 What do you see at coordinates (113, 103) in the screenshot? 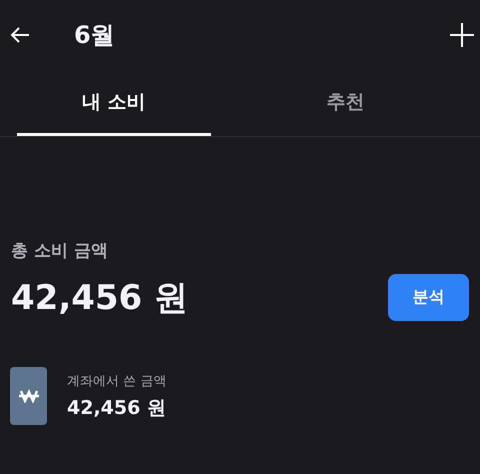
I see `tab: 내 소비` at bounding box center [113, 103].